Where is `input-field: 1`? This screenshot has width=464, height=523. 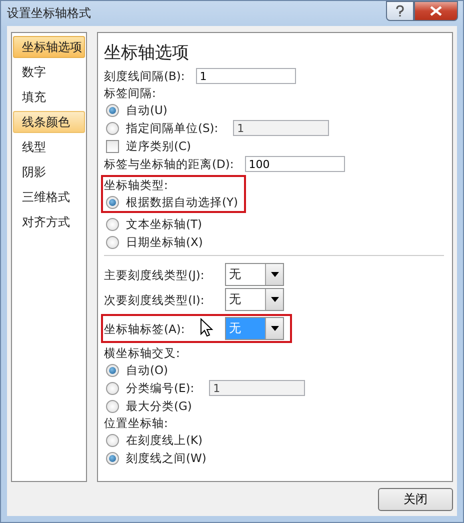
input-field: 1 is located at coordinates (246, 76).